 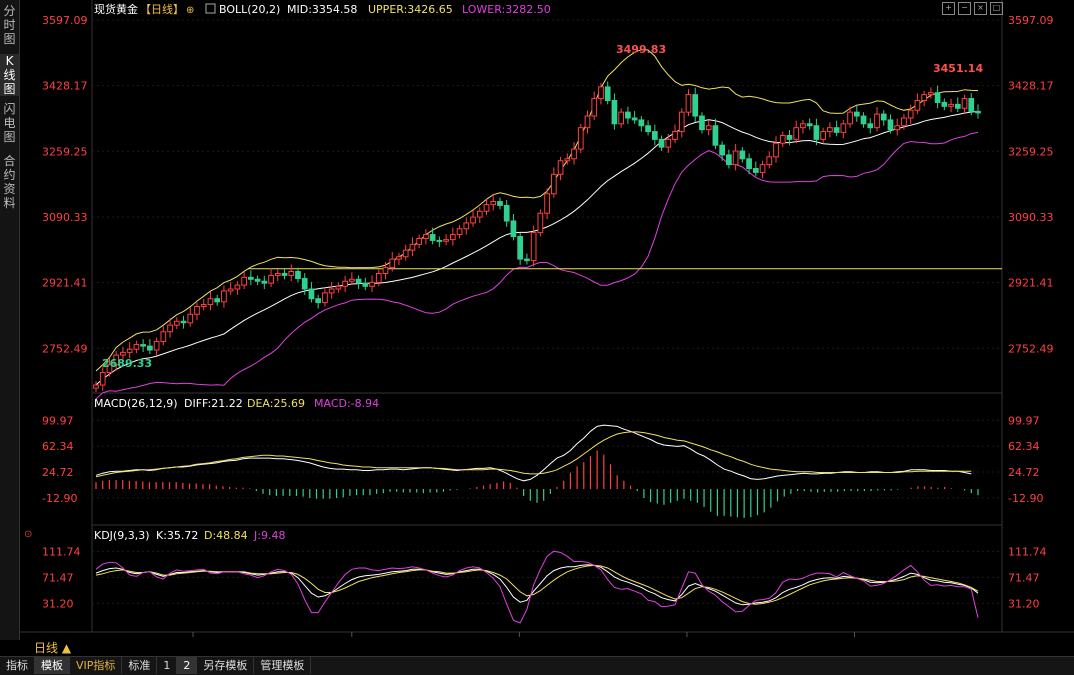 What do you see at coordinates (65, 348) in the screenshot?
I see `main-ytick-left: 2752.49` at bounding box center [65, 348].